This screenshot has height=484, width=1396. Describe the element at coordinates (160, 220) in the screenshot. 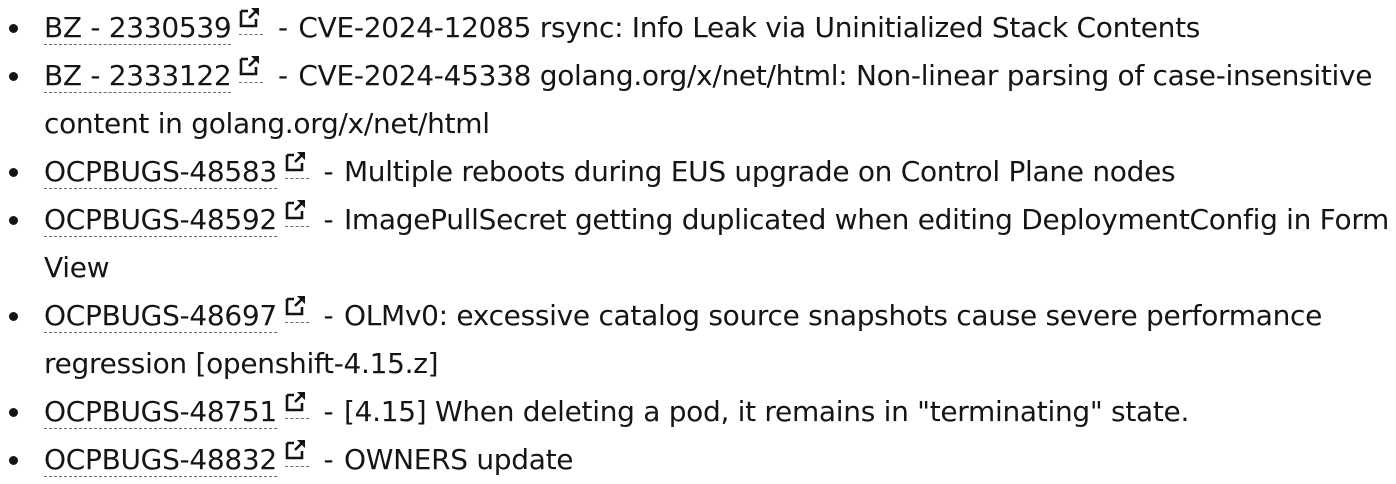

I see `bug-link: OCPBUGS-48592` at that location.